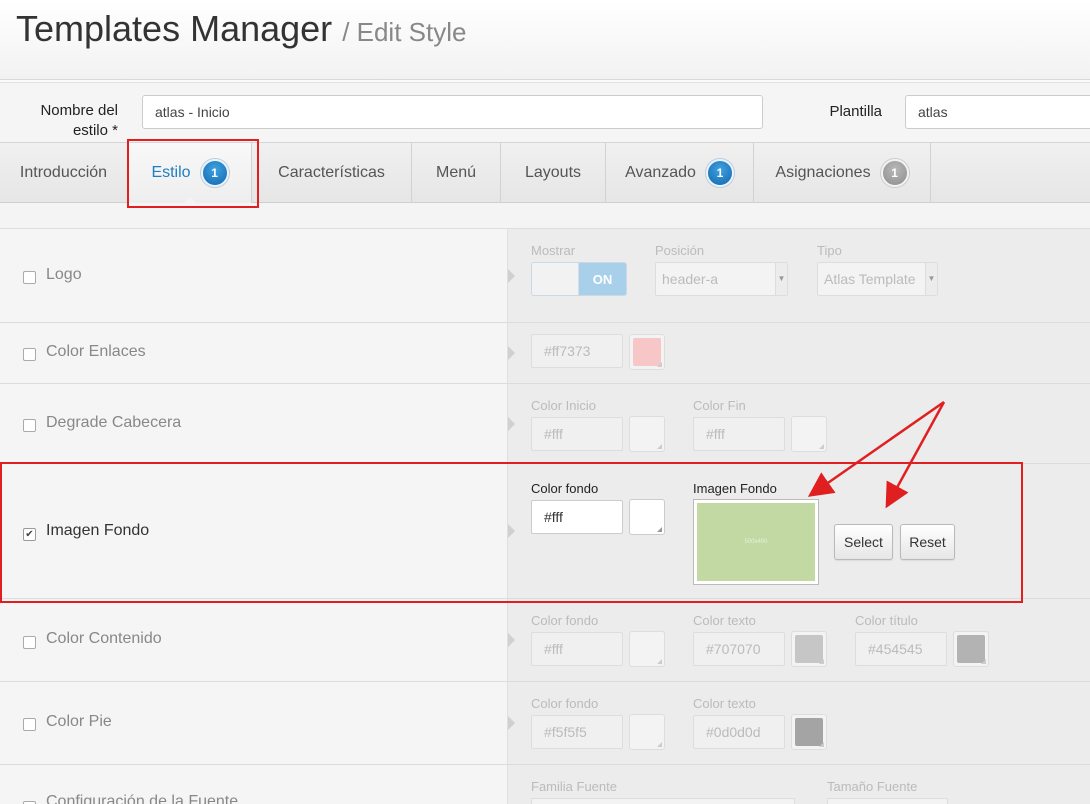  I want to click on tipo-select: Atlas Template ▼, so click(877, 279).